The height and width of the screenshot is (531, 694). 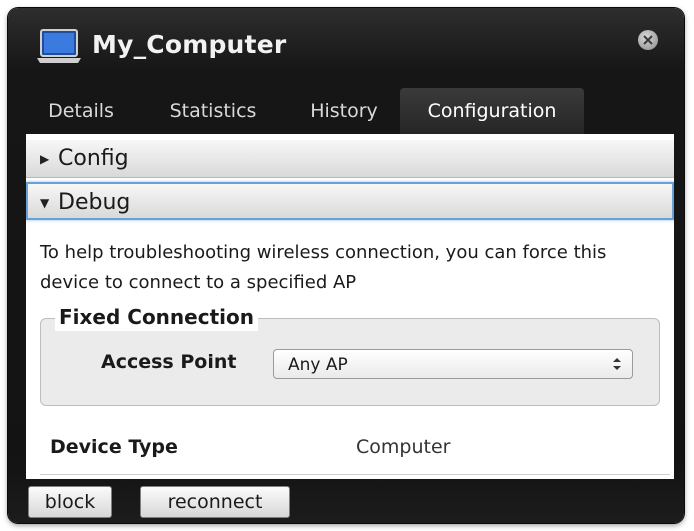 What do you see at coordinates (45, 203) in the screenshot?
I see `chevron-down-icon: ▼` at bounding box center [45, 203].